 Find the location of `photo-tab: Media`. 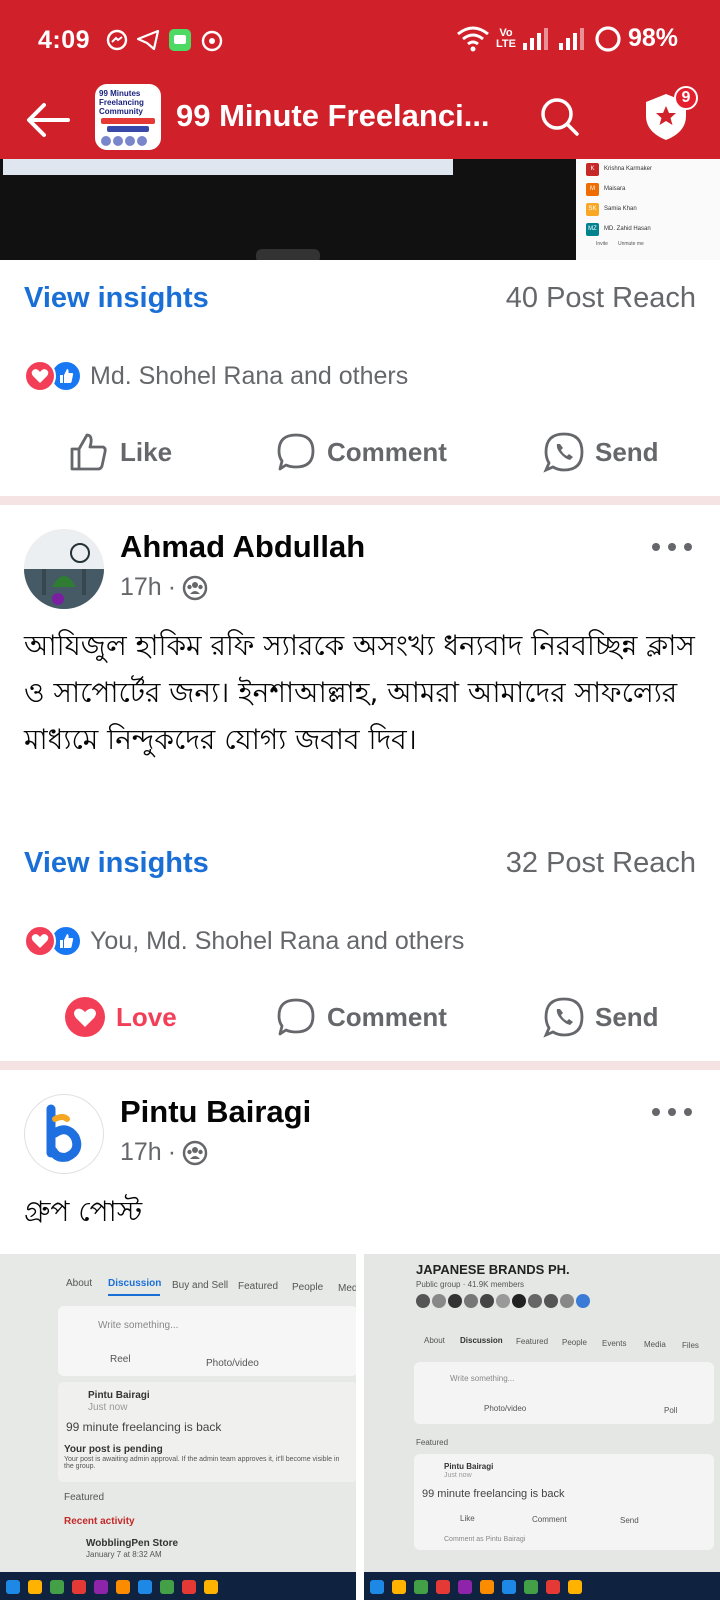

photo-tab: Media is located at coordinates (655, 1344).